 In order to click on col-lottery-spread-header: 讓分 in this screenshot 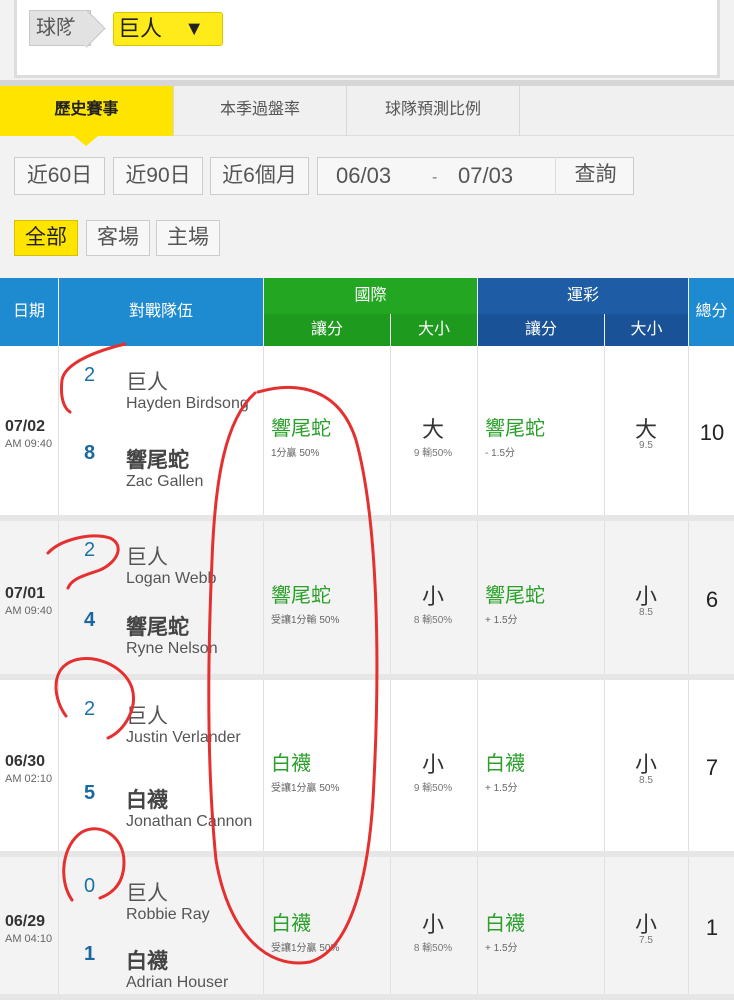, I will do `click(541, 330)`.